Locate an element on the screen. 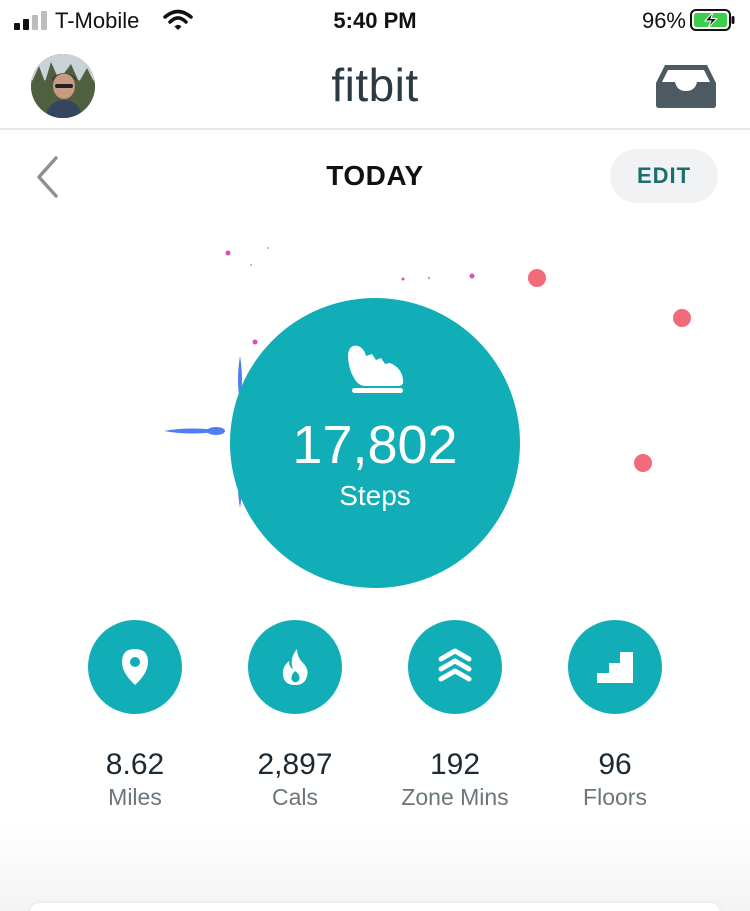 The image size is (750, 911). app-header: fitbit is located at coordinates (375, 85).